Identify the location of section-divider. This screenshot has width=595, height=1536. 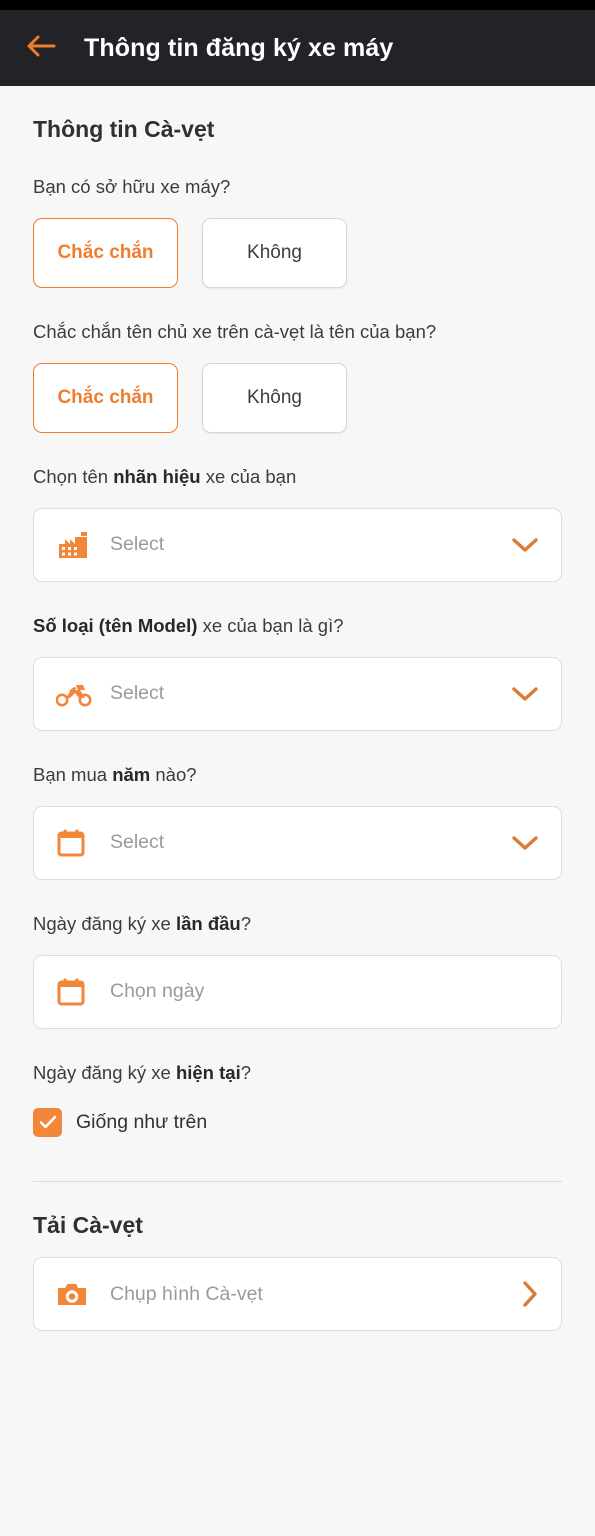
(297, 1181).